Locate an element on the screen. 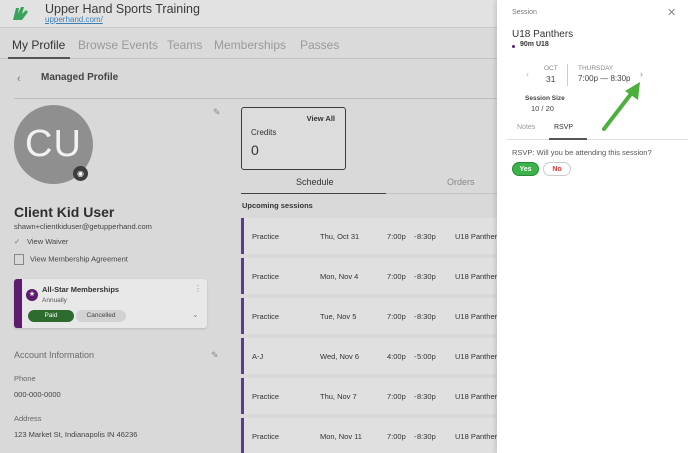  brand-logo-icon is located at coordinates (20, 14).